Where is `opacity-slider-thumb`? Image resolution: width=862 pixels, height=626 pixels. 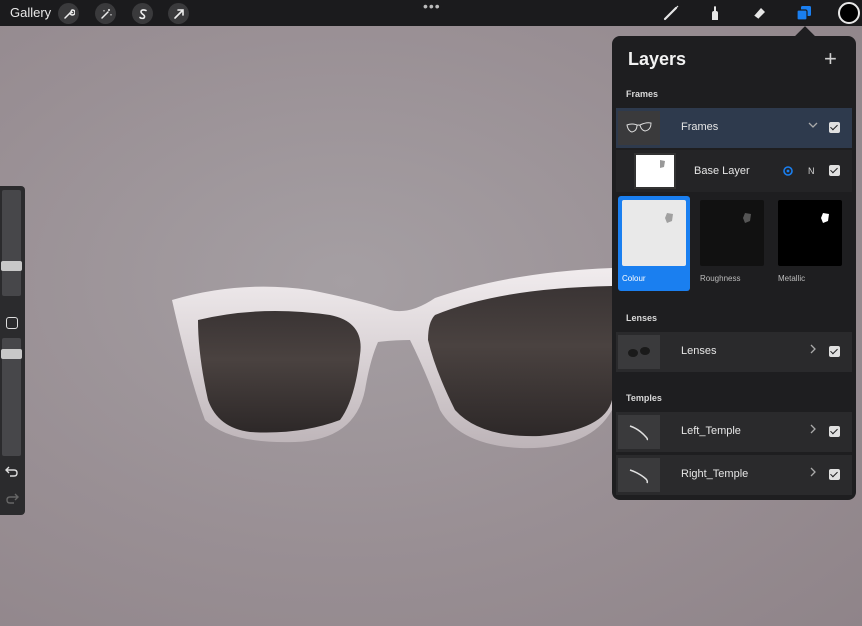 opacity-slider-thumb is located at coordinates (11, 354).